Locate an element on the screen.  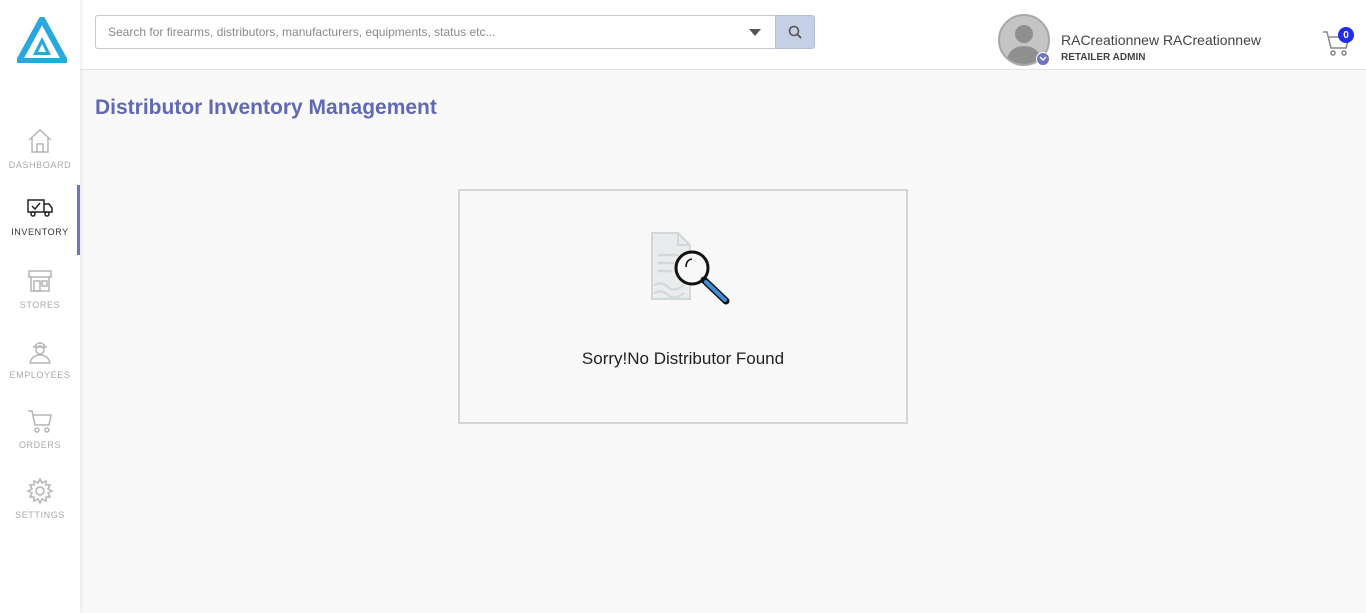
no-results-search-icon is located at coordinates (690, 268).